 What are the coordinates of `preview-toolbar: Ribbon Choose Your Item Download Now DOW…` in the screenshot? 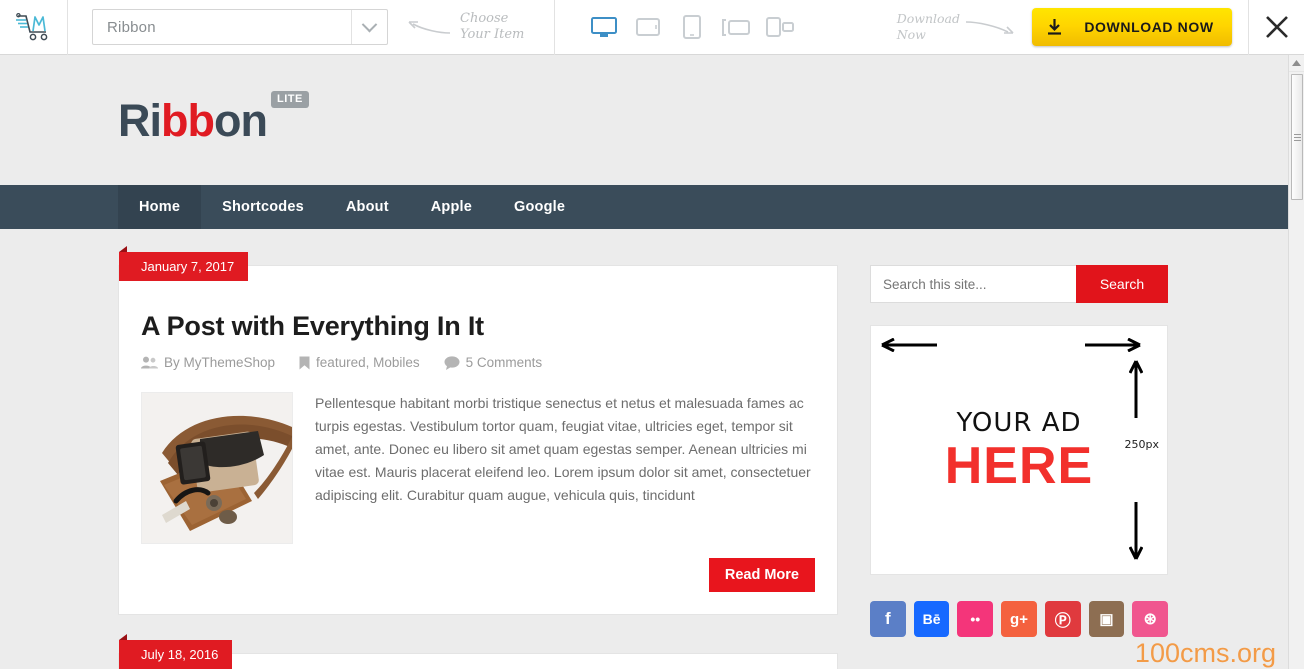 It's located at (652, 27).